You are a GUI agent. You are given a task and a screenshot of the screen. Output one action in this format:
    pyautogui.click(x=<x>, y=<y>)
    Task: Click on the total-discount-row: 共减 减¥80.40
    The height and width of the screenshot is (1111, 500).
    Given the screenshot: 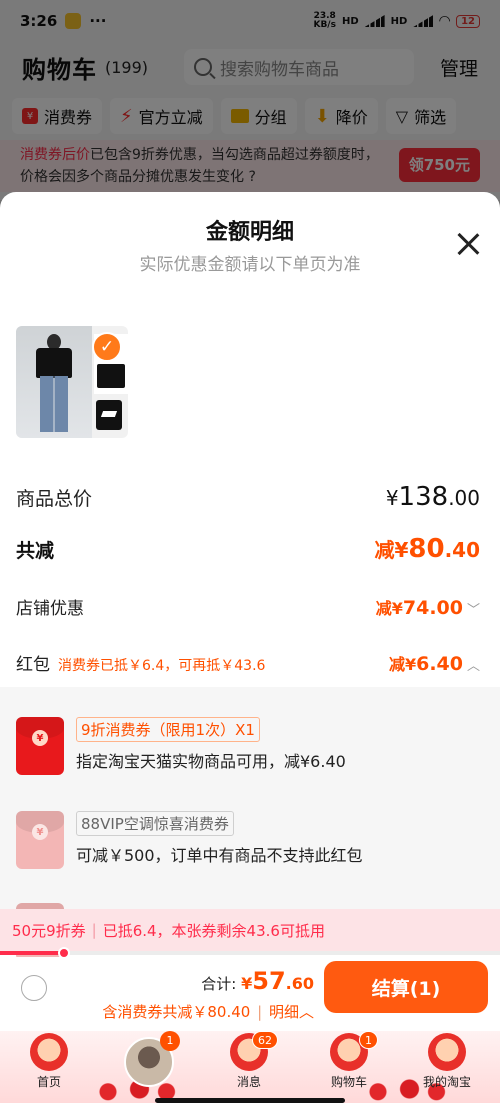 What is the action you would take?
    pyautogui.click(x=248, y=549)
    